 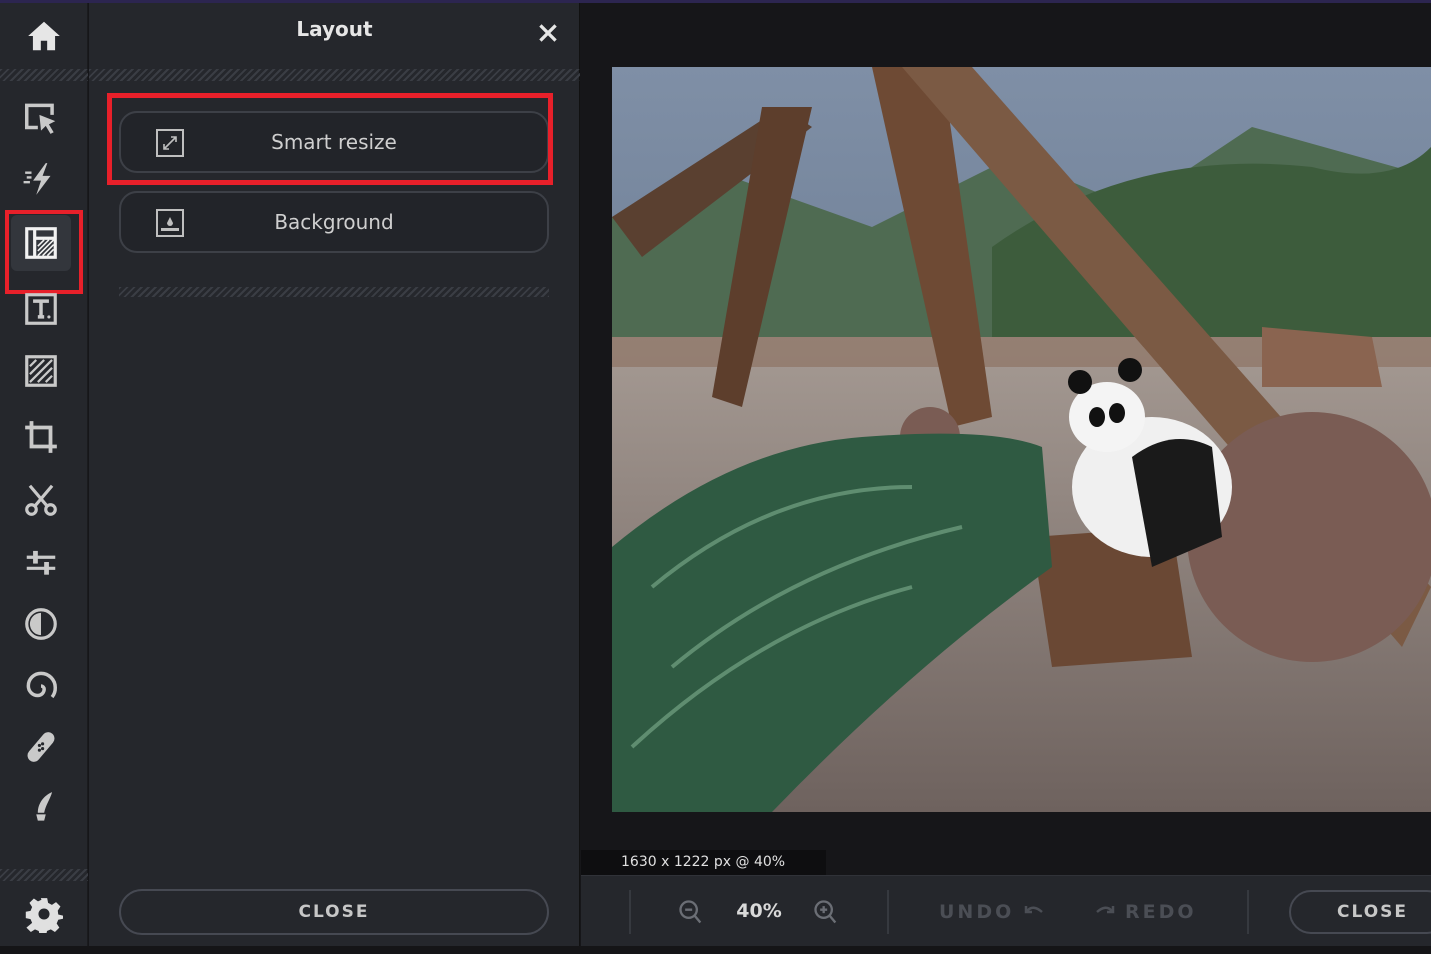 I want to click on home-button, so click(x=44, y=36).